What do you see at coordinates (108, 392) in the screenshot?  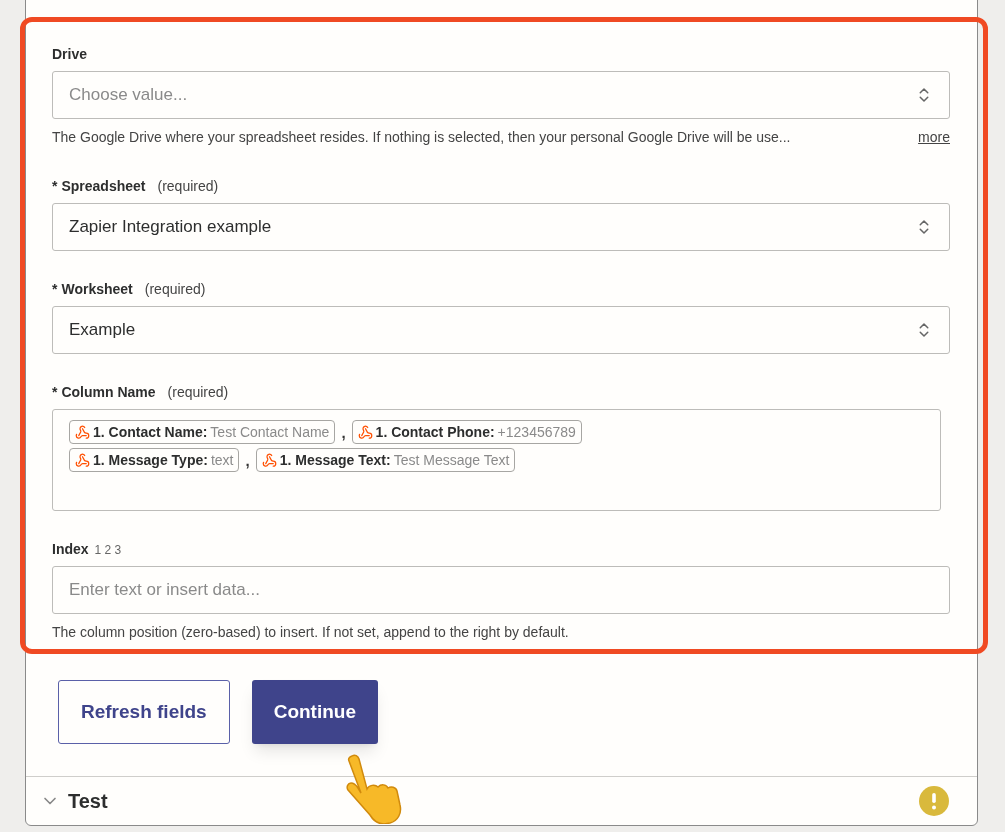 I see `field-label: Column Name` at bounding box center [108, 392].